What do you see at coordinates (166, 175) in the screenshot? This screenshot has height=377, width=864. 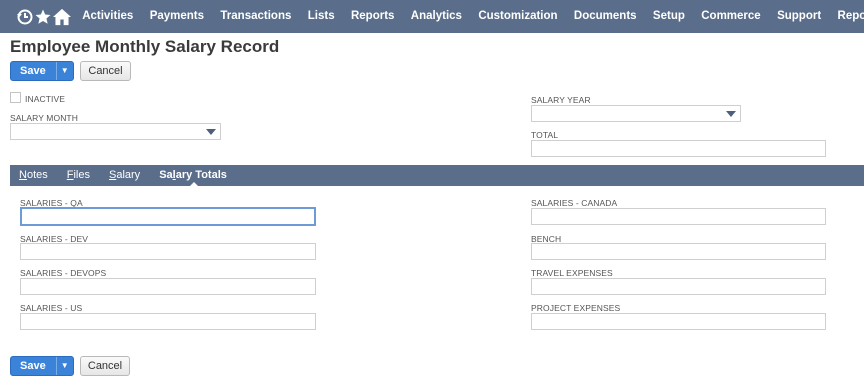 I see `tab-salary-totals-prefix: Sa` at bounding box center [166, 175].